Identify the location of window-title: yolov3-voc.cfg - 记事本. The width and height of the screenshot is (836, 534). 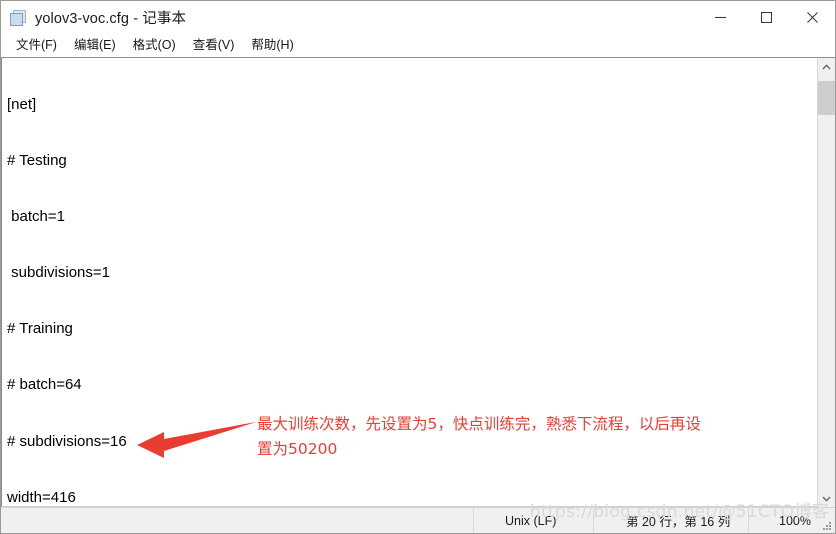
(111, 19).